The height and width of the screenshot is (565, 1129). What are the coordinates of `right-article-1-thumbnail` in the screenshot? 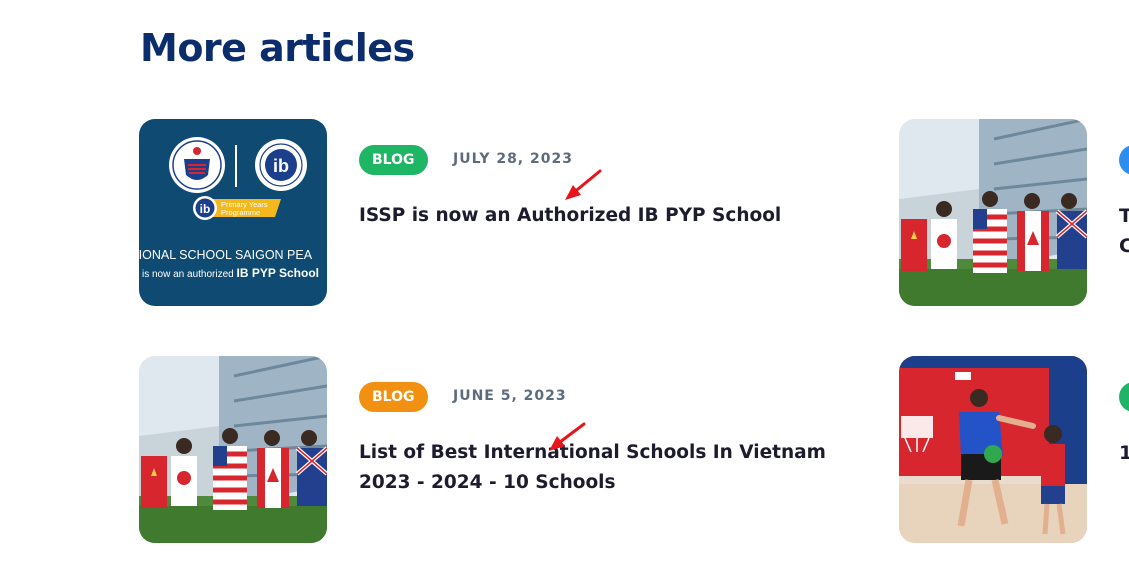 It's located at (993, 212).